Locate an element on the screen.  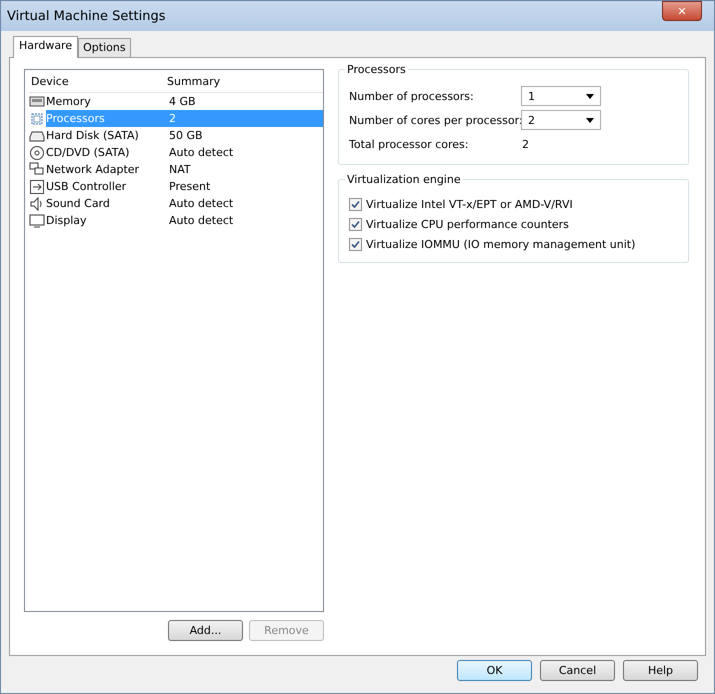
column-header: Device is located at coordinates (50, 81).